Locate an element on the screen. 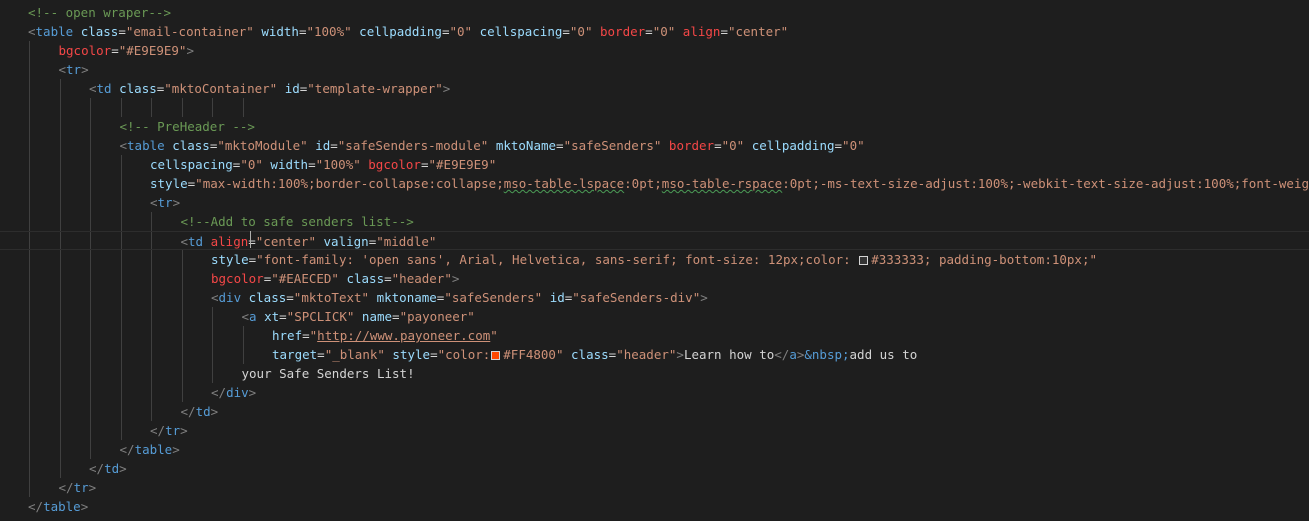 The image size is (1309, 521). code-token: "mktoText" is located at coordinates (331, 297).